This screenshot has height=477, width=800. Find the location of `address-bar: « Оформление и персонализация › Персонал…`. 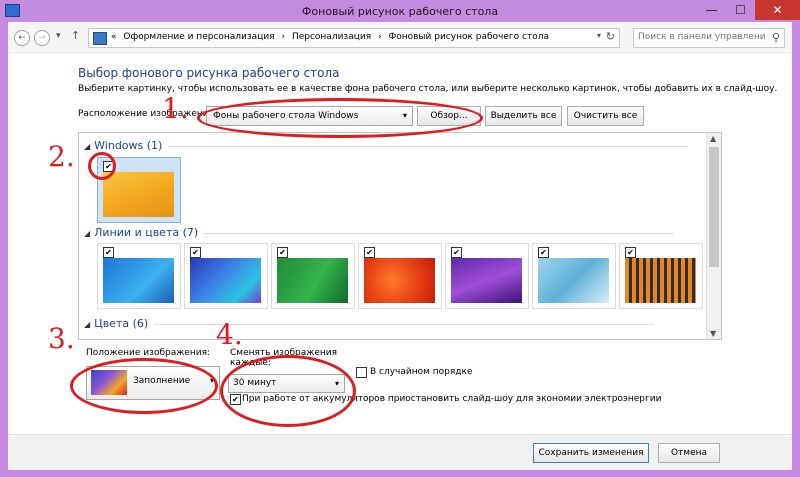

address-bar: « Оформление и персонализация › Персонал… is located at coordinates (354, 38).